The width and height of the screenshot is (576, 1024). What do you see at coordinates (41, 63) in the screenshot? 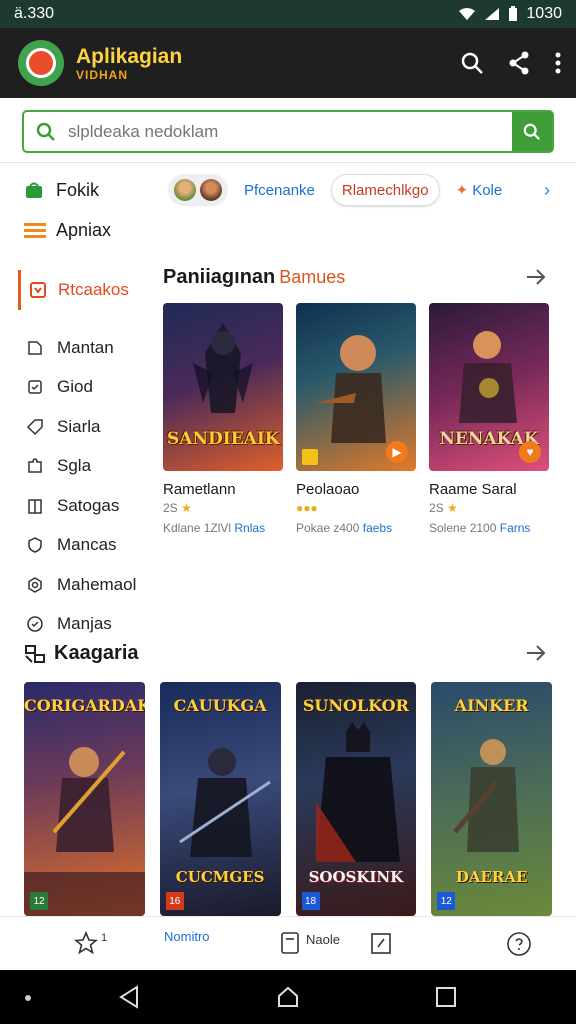
I see `app-logo` at bounding box center [41, 63].